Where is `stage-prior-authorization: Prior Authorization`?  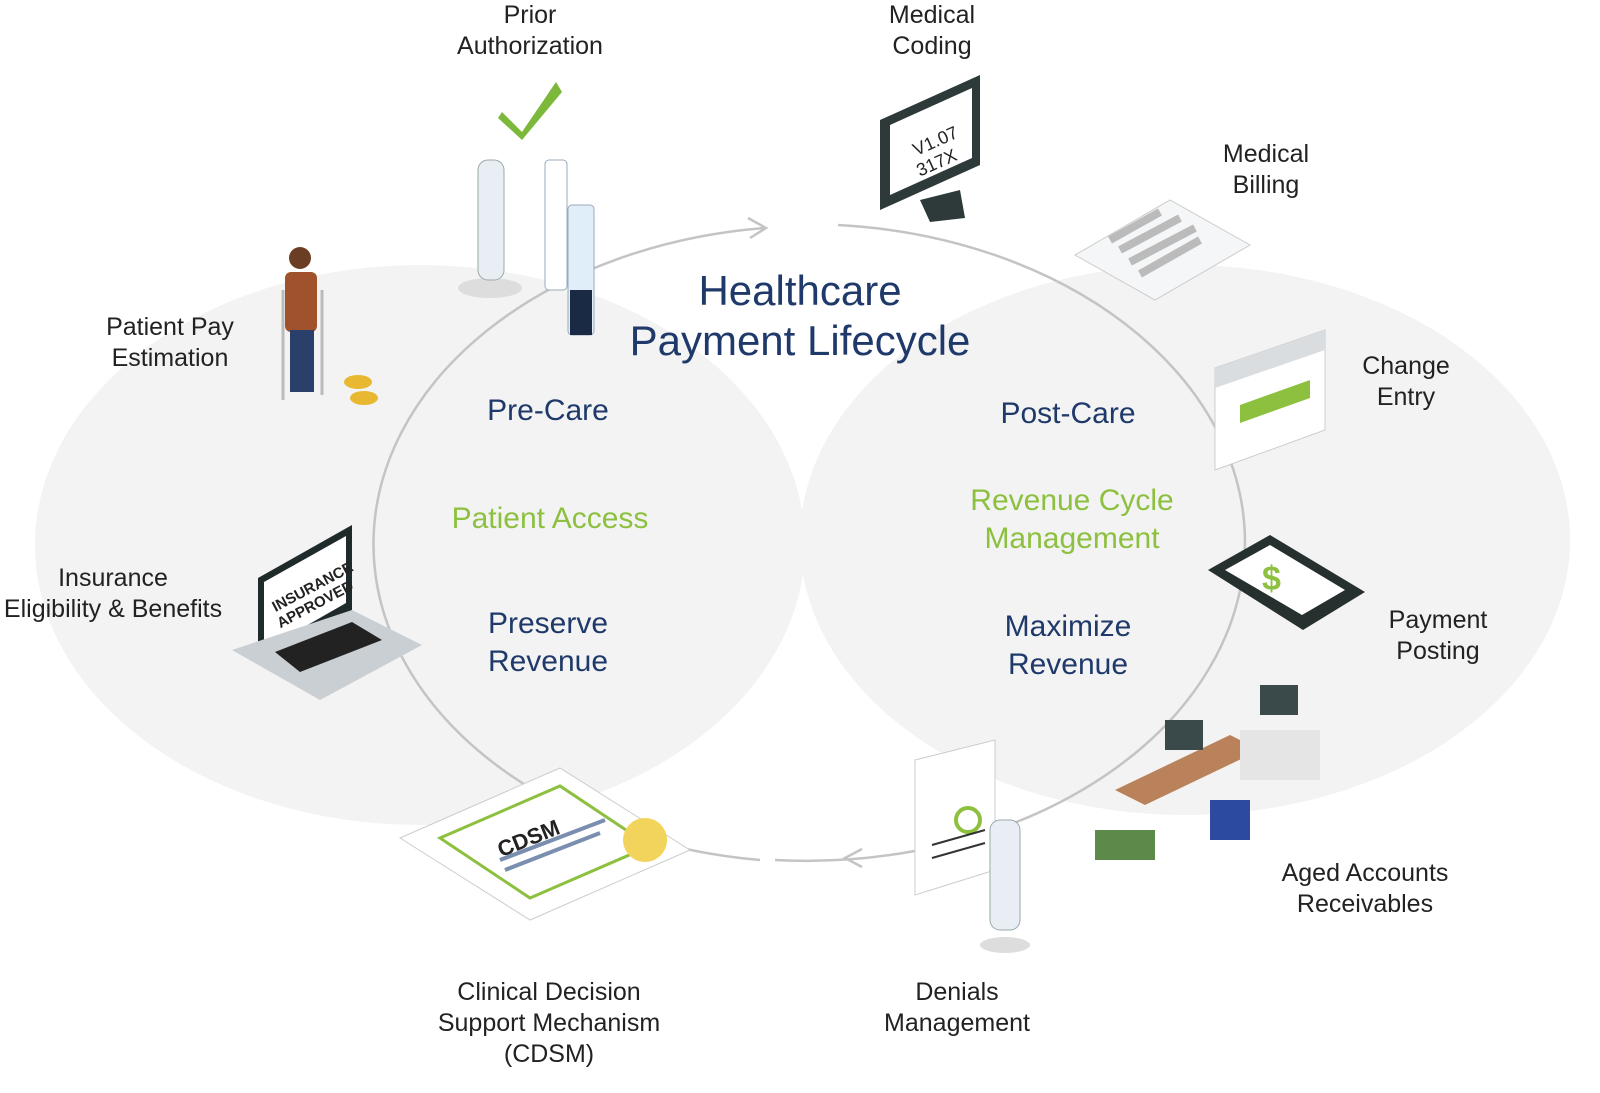
stage-prior-authorization: Prior Authorization is located at coordinates (530, 30).